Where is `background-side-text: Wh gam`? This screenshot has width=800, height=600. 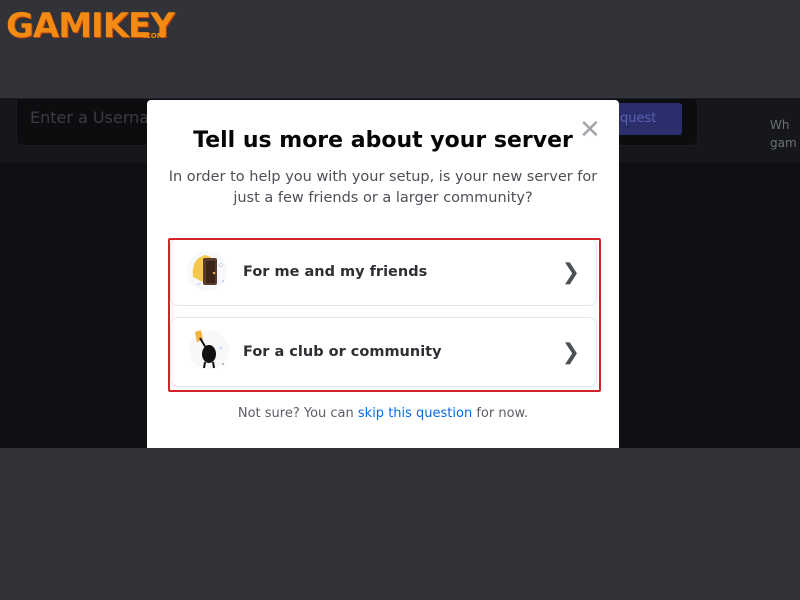
background-side-text: Wh gam is located at coordinates (783, 134).